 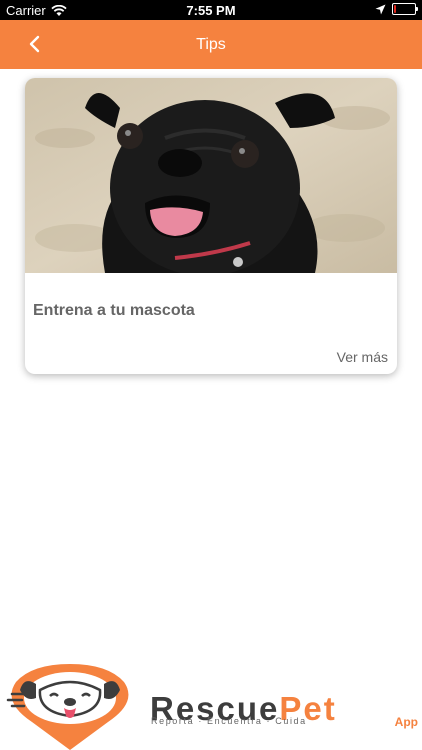 What do you see at coordinates (212, 707) in the screenshot?
I see `rescuepet-logo: RescuePet` at bounding box center [212, 707].